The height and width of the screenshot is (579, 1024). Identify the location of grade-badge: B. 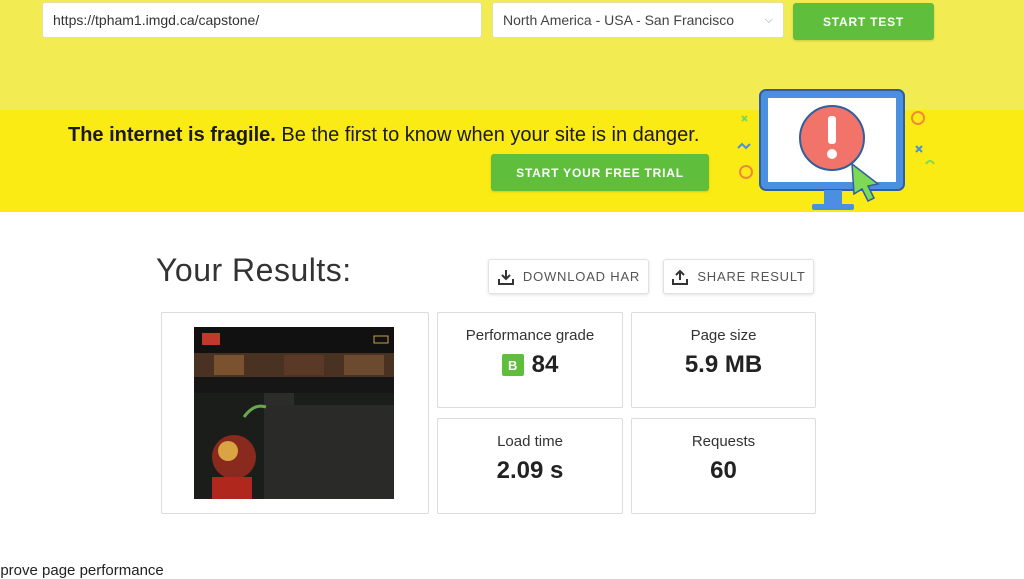
(512, 365).